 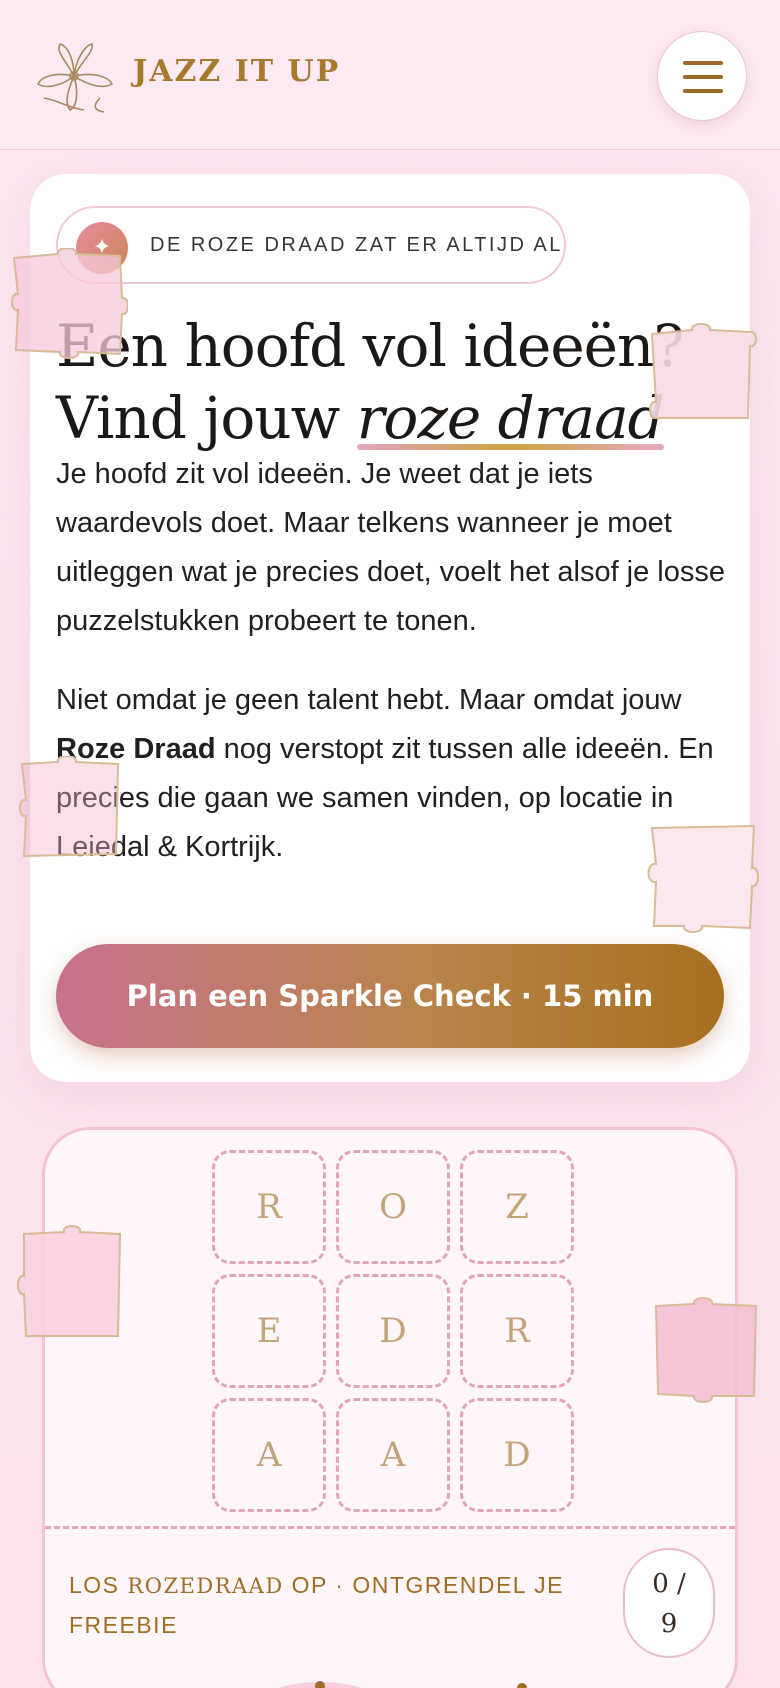 What do you see at coordinates (669, 1624) in the screenshot?
I see `counter-bottom: 9` at bounding box center [669, 1624].